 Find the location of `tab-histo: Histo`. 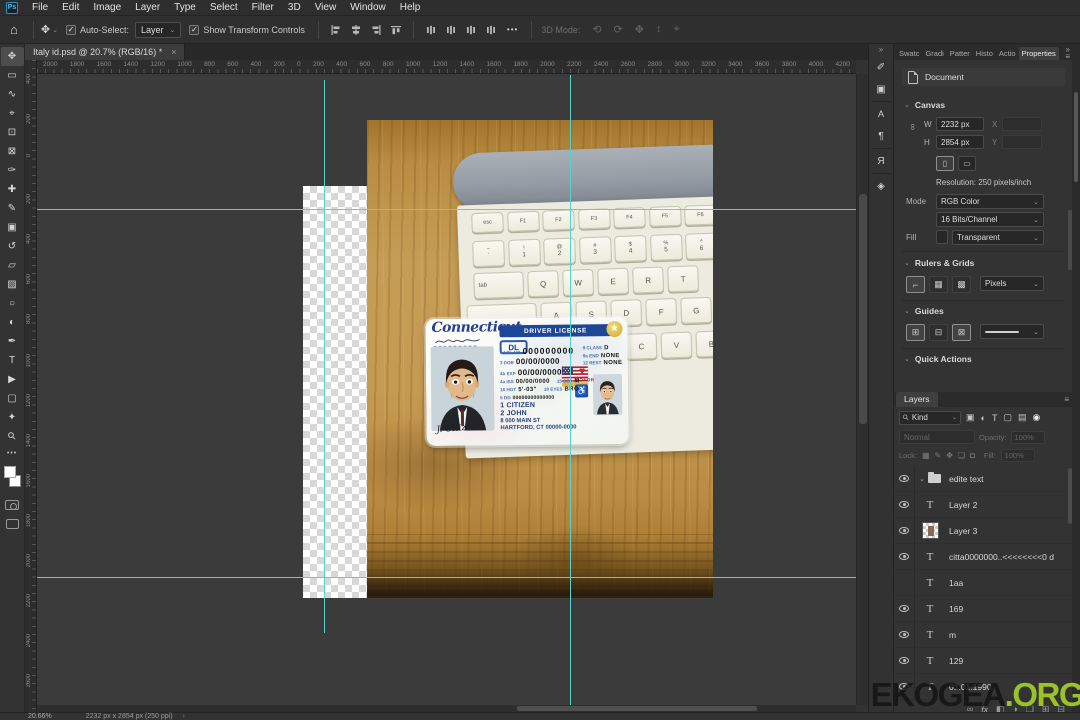

tab-histo: Histo is located at coordinates (984, 53).